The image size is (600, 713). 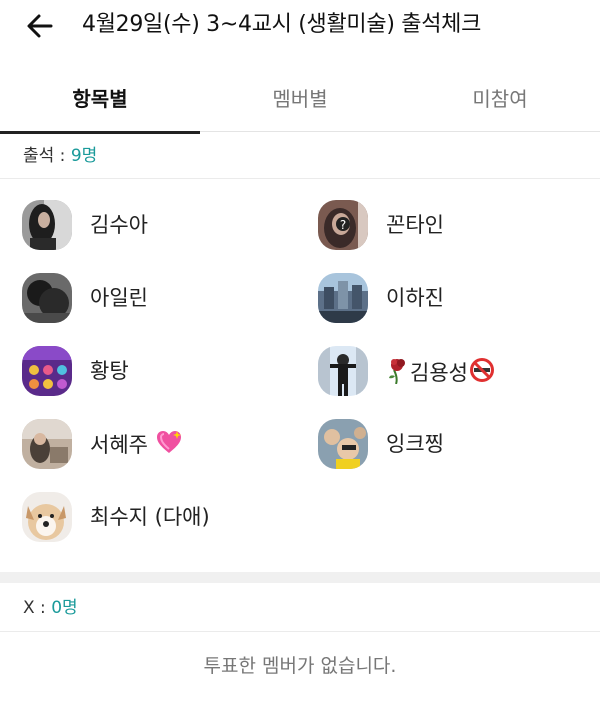 I want to click on member-name: 이하진, so click(x=415, y=298).